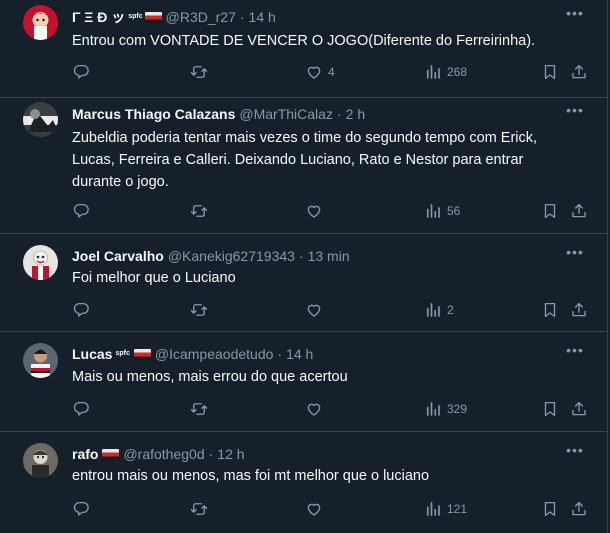  What do you see at coordinates (231, 256) in the screenshot?
I see `user-handle: @Kanekig62719343` at bounding box center [231, 256].